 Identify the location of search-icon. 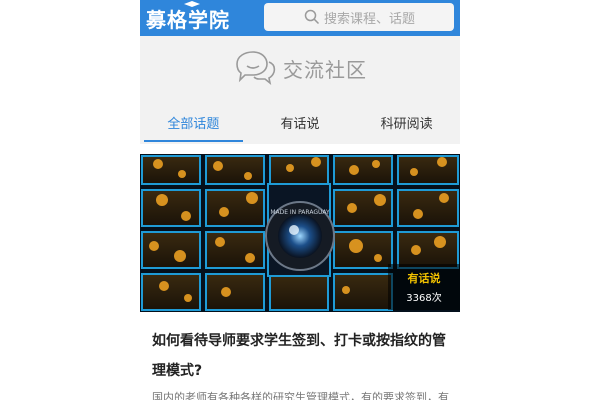
(312, 17).